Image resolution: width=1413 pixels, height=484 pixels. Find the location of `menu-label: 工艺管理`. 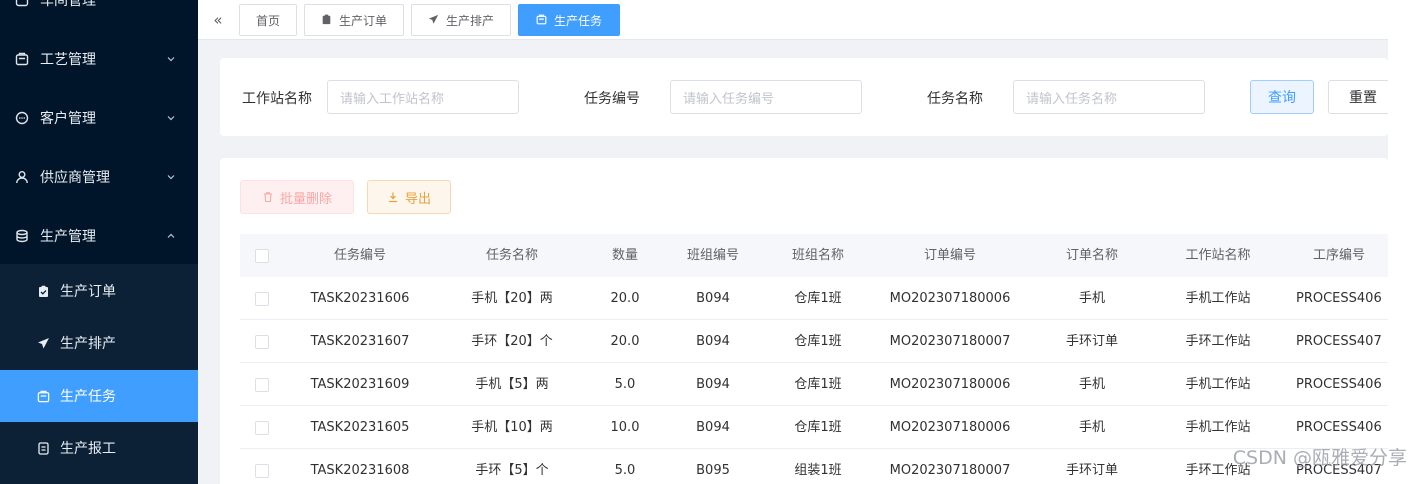

menu-label: 工艺管理 is located at coordinates (68, 60).